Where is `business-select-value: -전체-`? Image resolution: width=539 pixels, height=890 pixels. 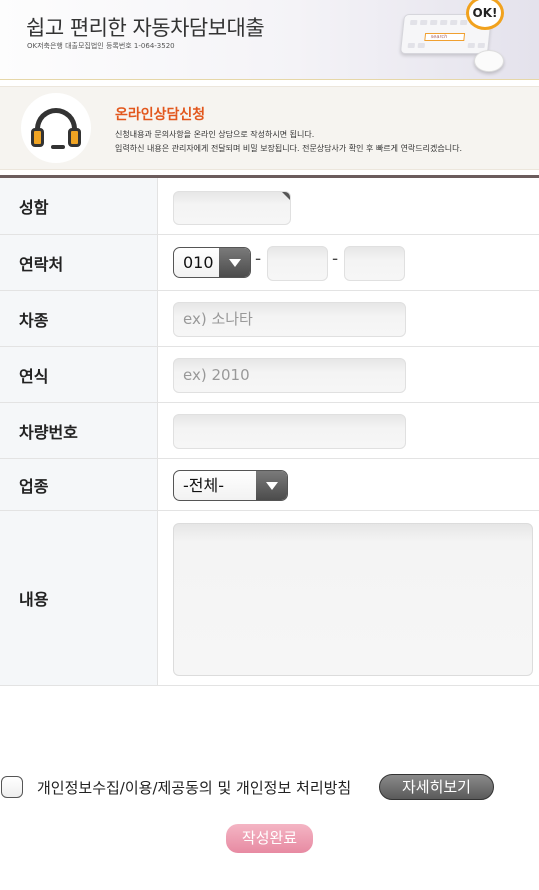 business-select-value: -전체- is located at coordinates (203, 485).